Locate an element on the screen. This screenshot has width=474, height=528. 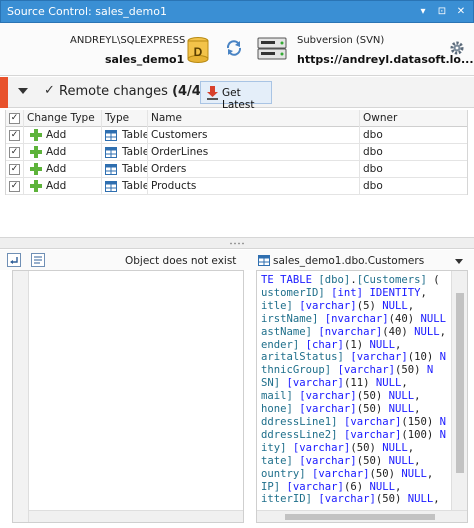
server-name: ANDREYL\SQLEXPRESS is located at coordinates (128, 40).